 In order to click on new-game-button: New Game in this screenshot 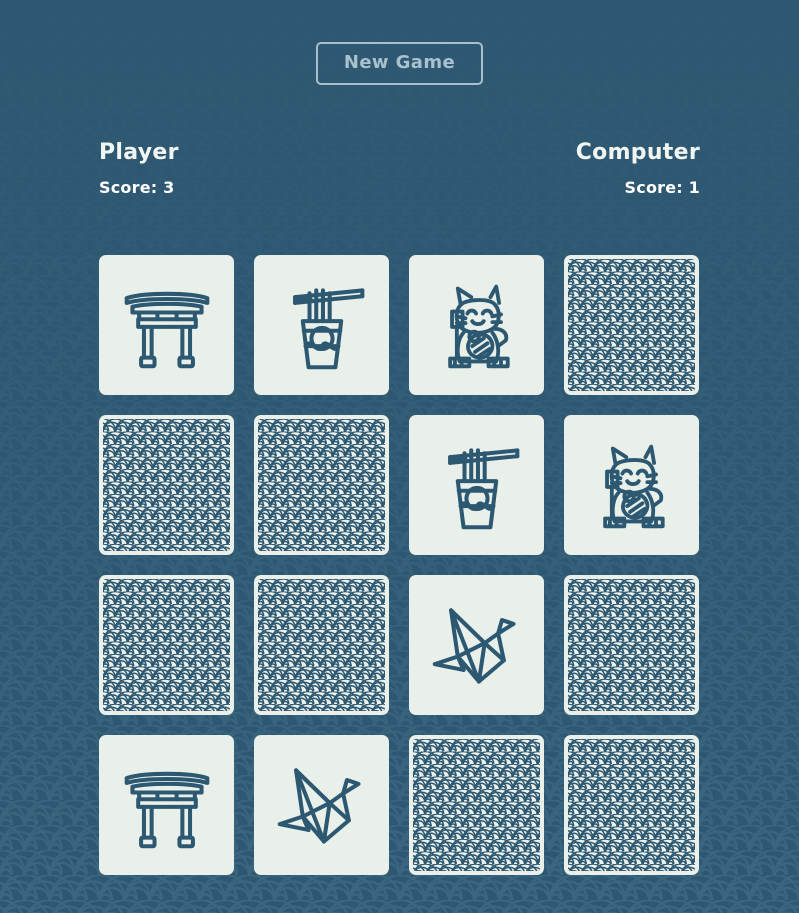, I will do `click(399, 63)`.